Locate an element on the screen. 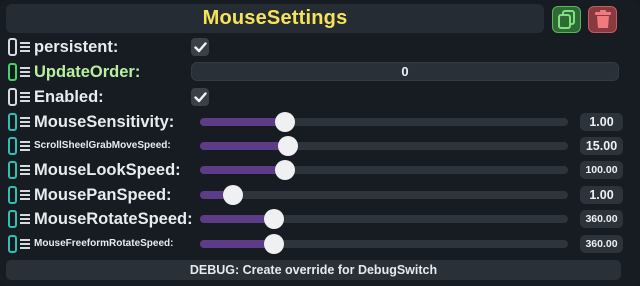 The height and width of the screenshot is (286, 640). mouse-look-speed-value: 100.00 is located at coordinates (601, 170).